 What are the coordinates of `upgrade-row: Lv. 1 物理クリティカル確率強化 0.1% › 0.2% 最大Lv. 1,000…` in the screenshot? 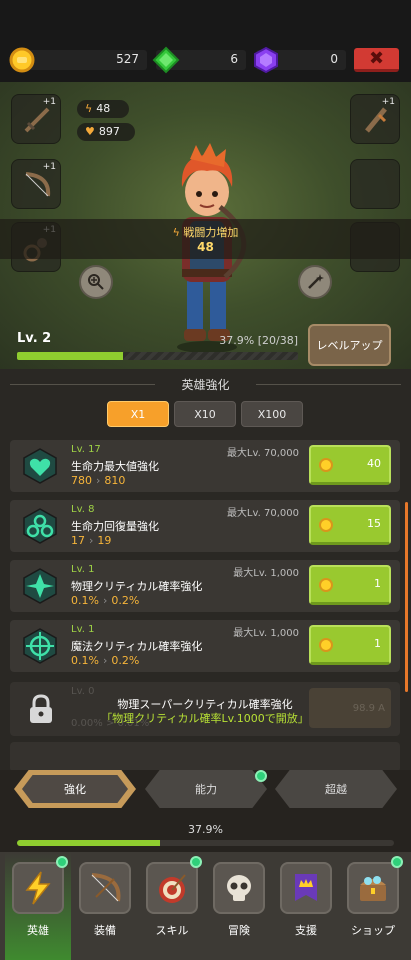 It's located at (205, 586).